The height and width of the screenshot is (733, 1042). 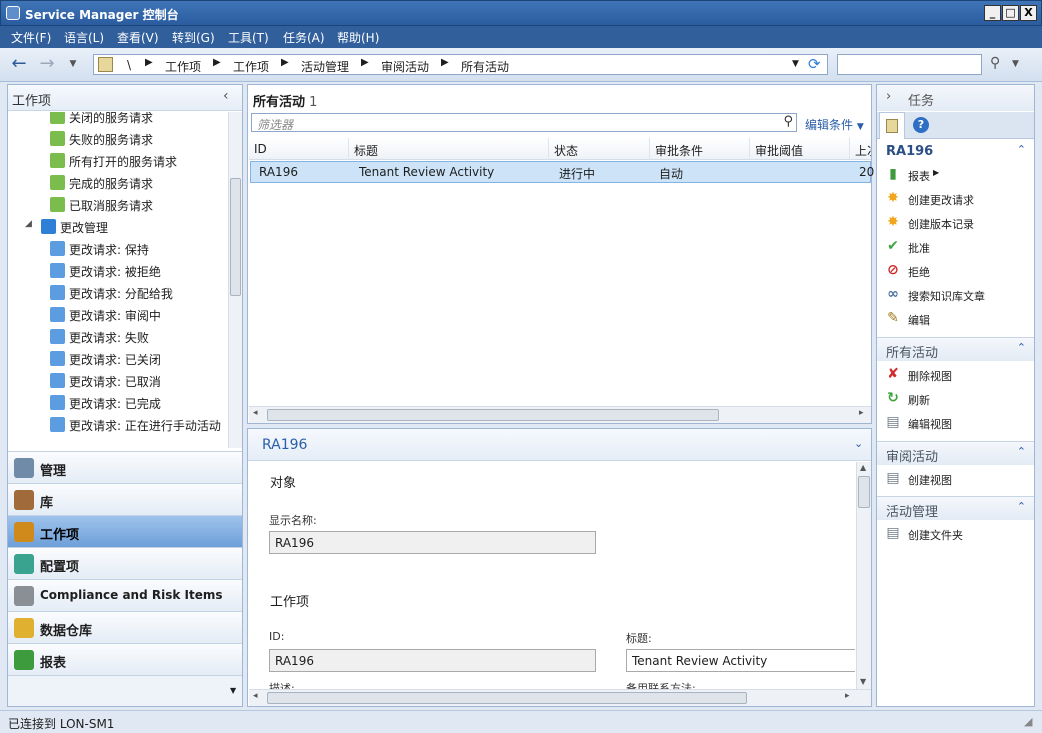 I want to click on scroll-down-icon: ▼, so click(x=863, y=681).